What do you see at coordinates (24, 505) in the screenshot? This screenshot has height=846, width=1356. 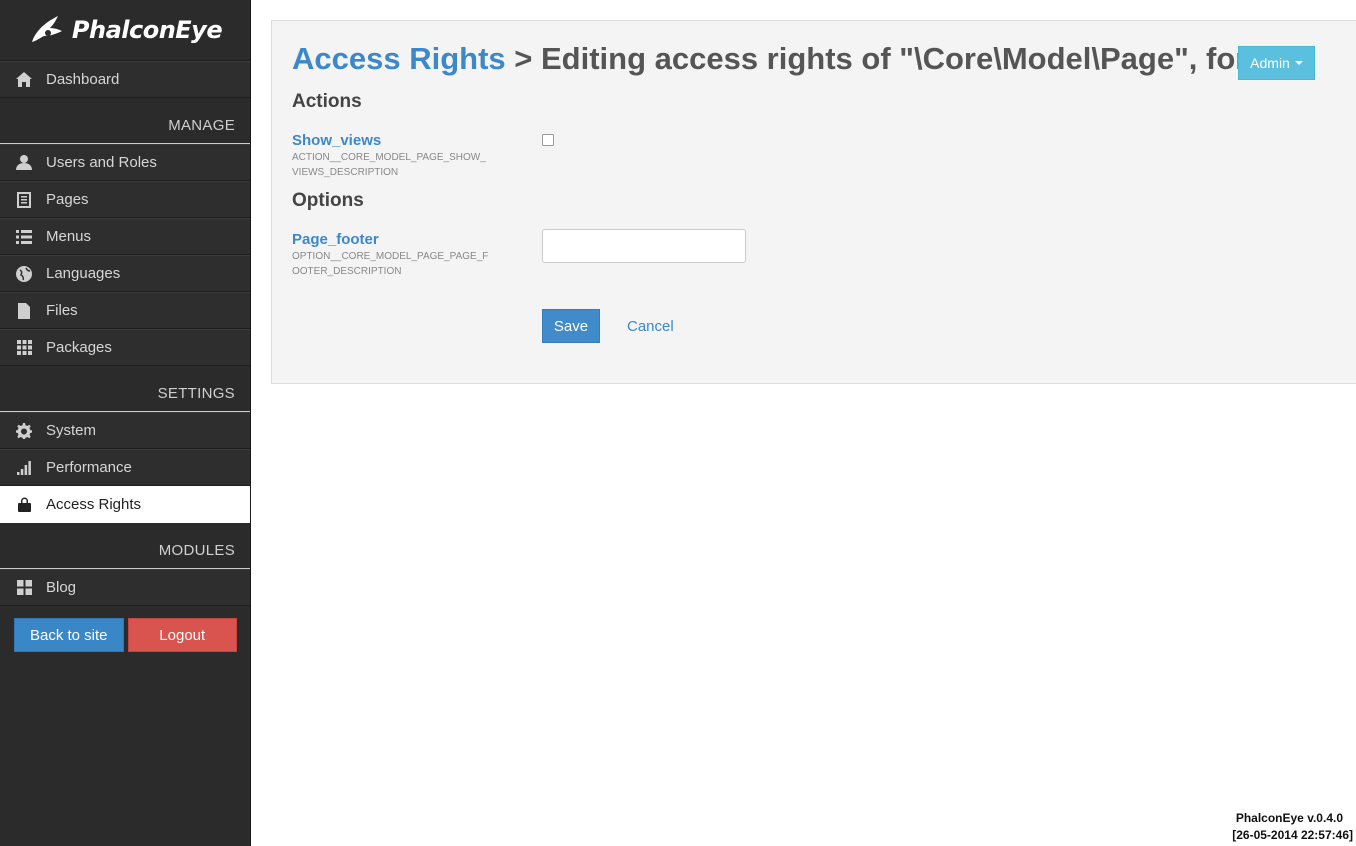 I see `lock-icon` at bounding box center [24, 505].